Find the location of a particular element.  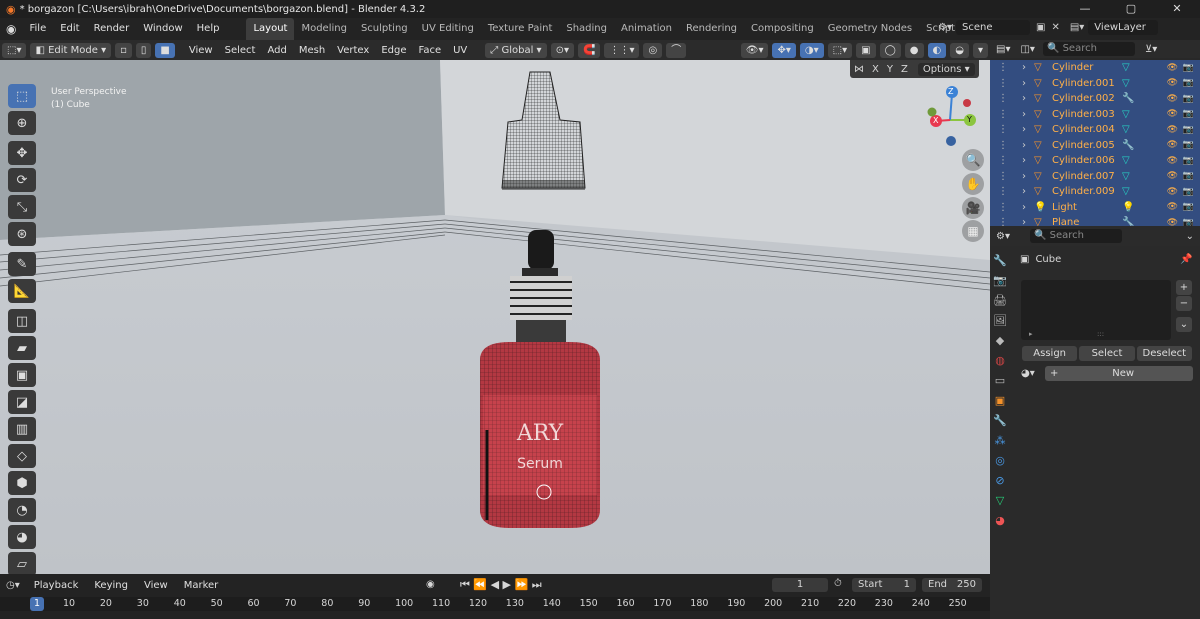

move-tool-icon: ✥ is located at coordinates (22, 153).